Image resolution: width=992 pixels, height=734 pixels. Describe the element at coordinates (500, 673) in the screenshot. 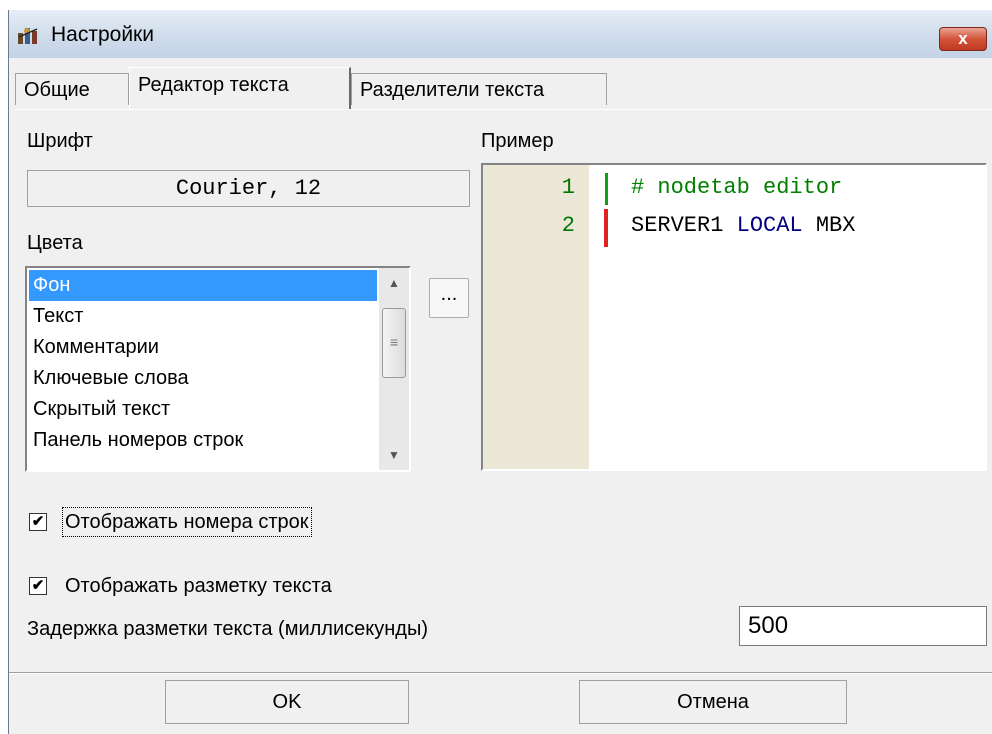

I see `footer-divider-highlight` at that location.